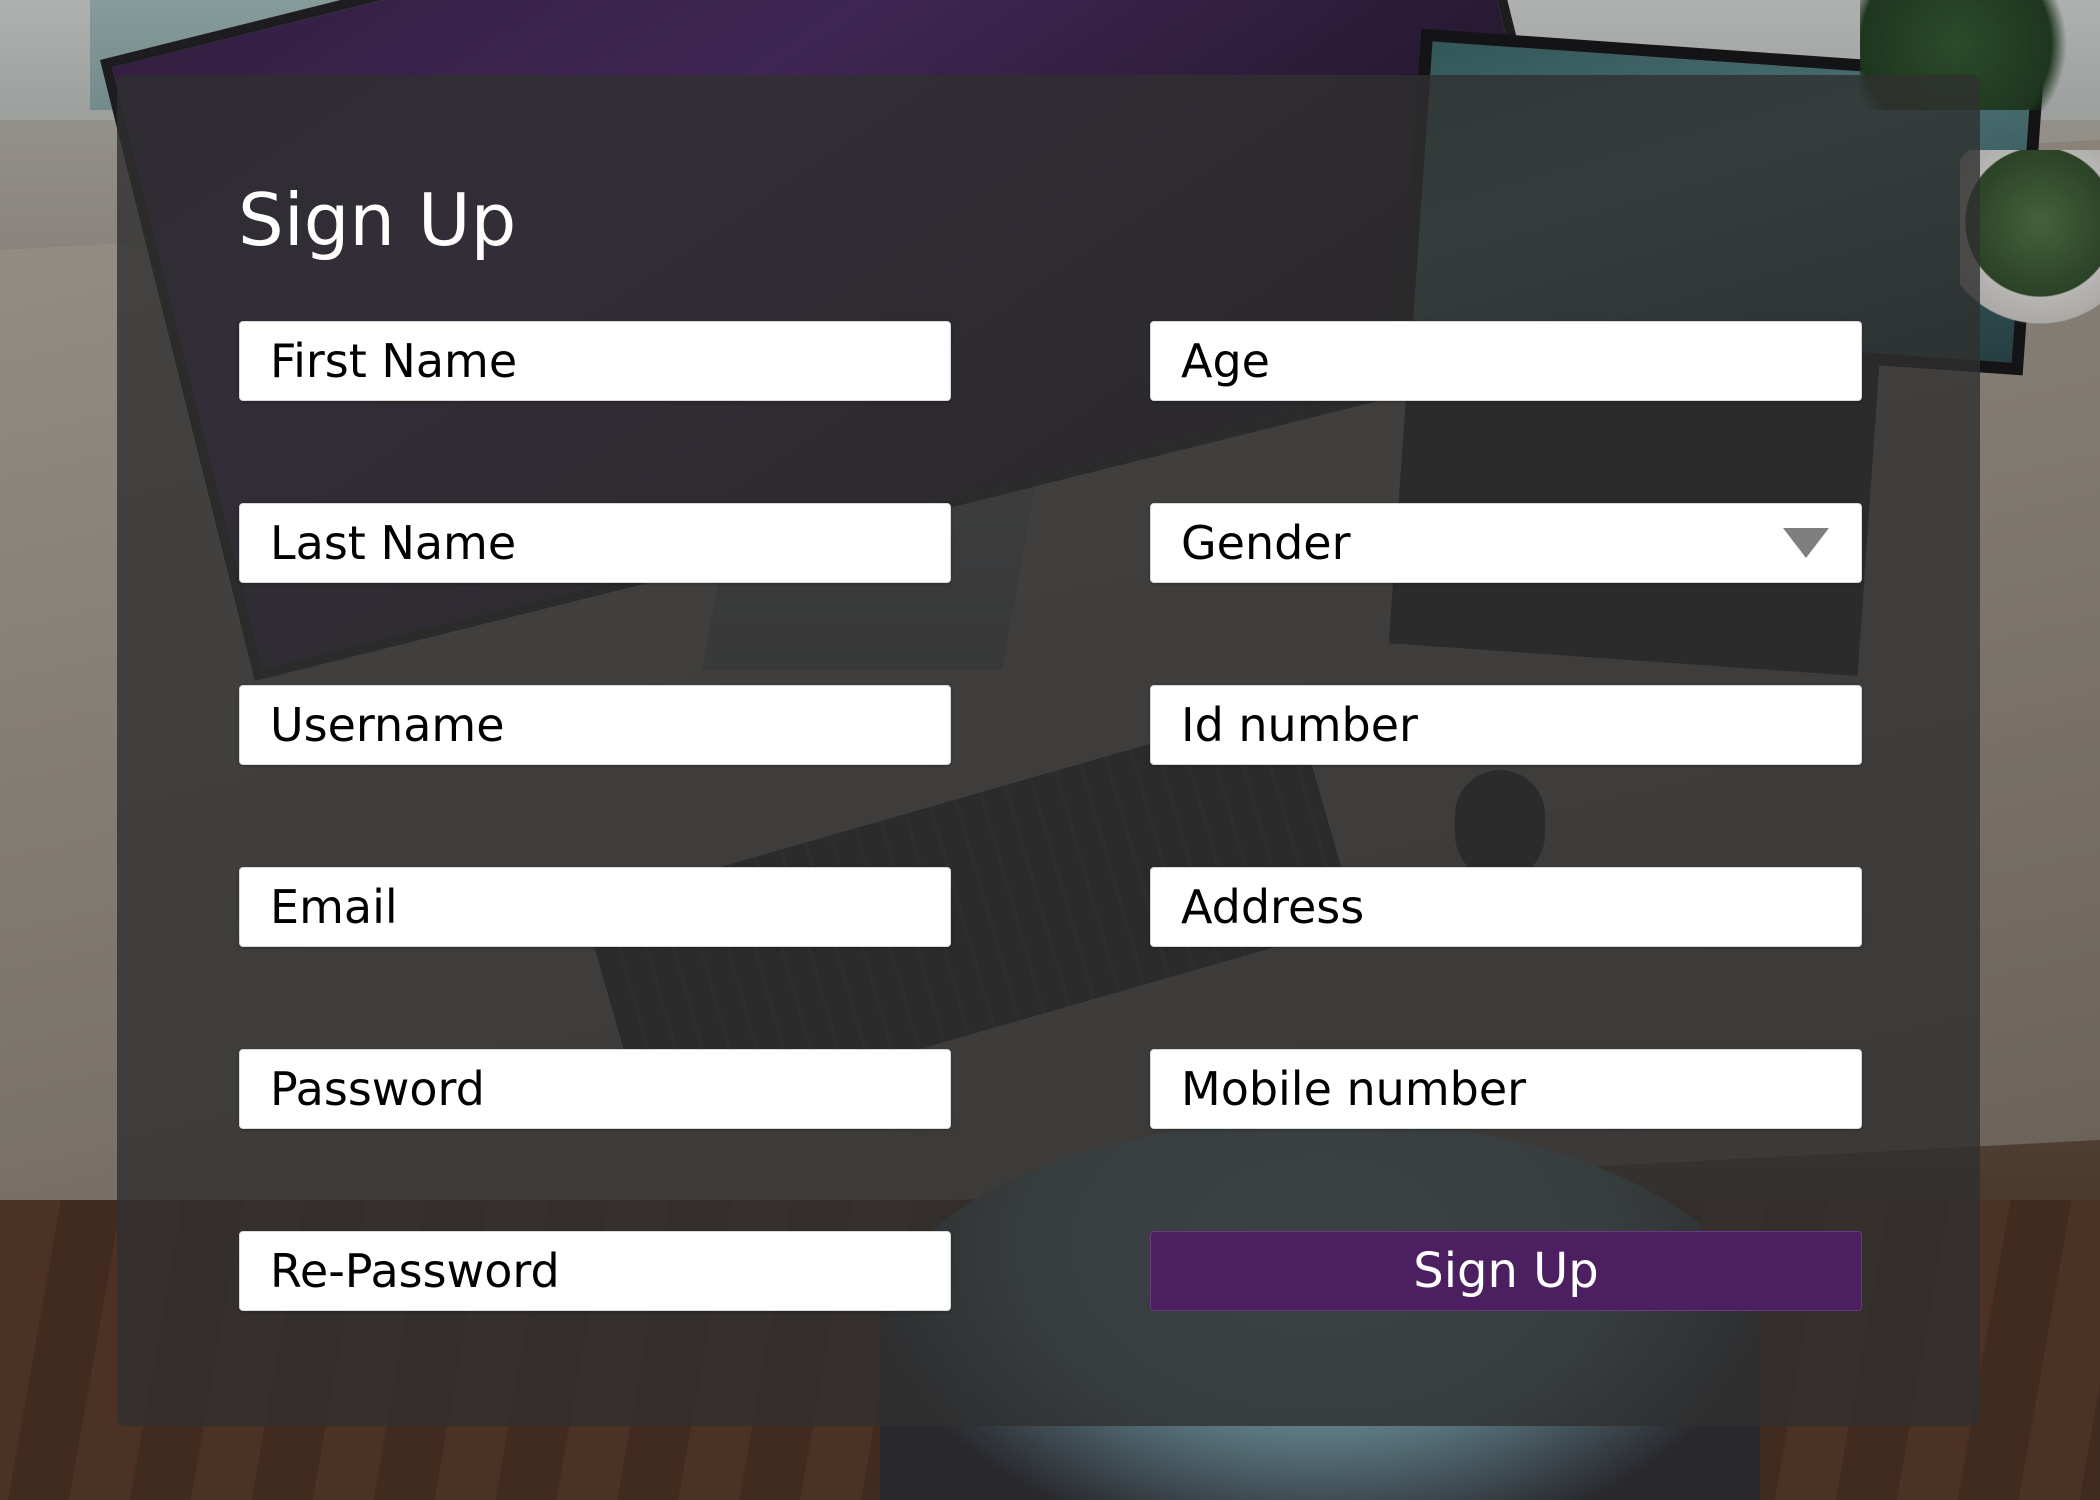 This screenshot has height=1500, width=2100. What do you see at coordinates (377, 1089) in the screenshot?
I see `password-placeholder: Password` at bounding box center [377, 1089].